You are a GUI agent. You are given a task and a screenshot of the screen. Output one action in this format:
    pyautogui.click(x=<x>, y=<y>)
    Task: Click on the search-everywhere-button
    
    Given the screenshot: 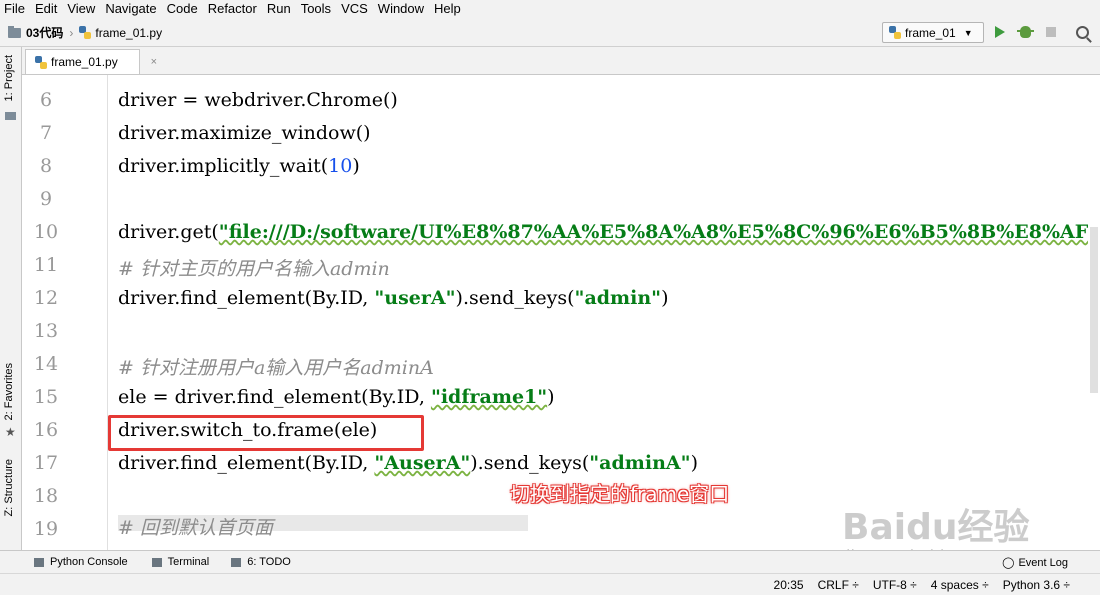 What is the action you would take?
    pyautogui.click(x=1082, y=32)
    